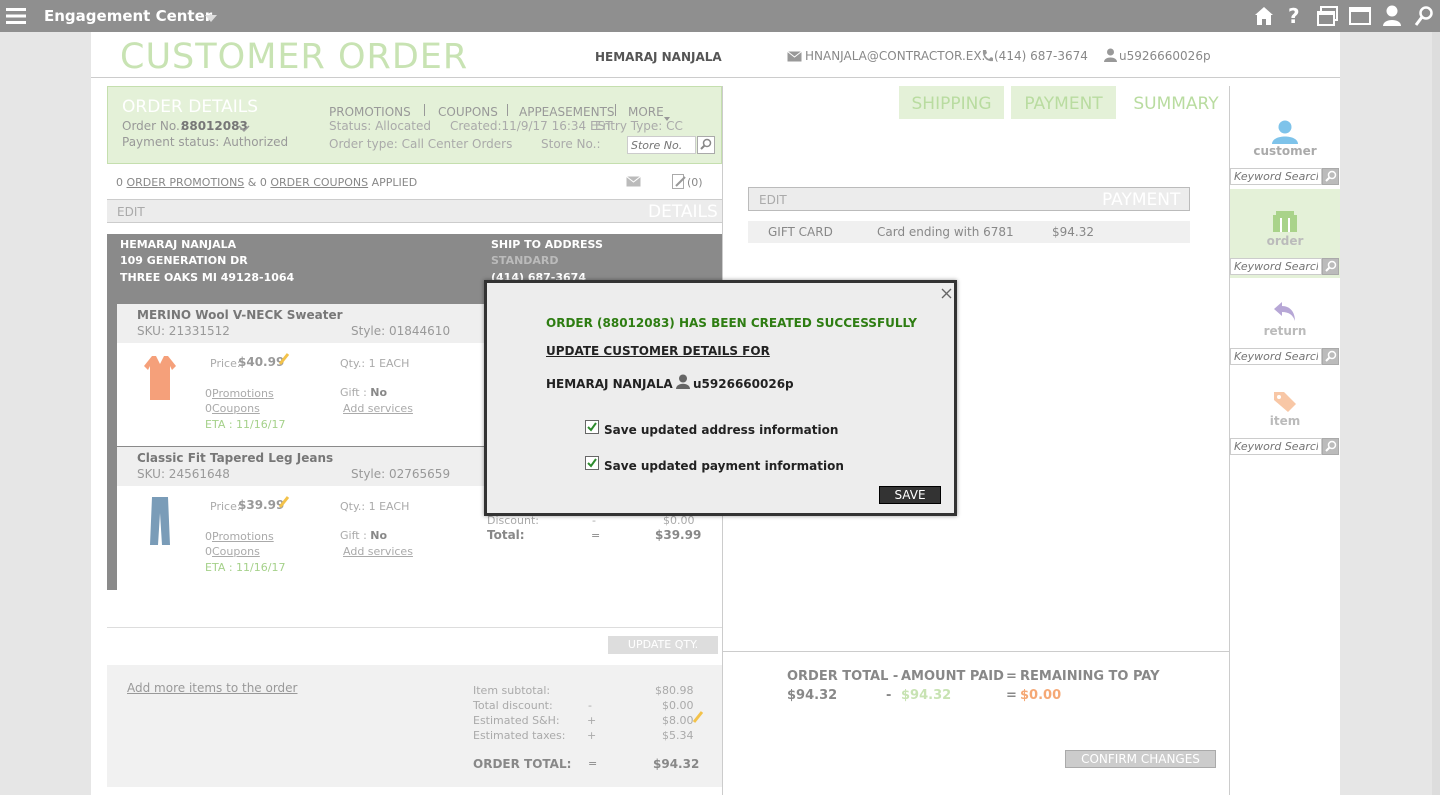 This screenshot has height=795, width=1440. I want to click on order-search-input, so click(1276, 266).